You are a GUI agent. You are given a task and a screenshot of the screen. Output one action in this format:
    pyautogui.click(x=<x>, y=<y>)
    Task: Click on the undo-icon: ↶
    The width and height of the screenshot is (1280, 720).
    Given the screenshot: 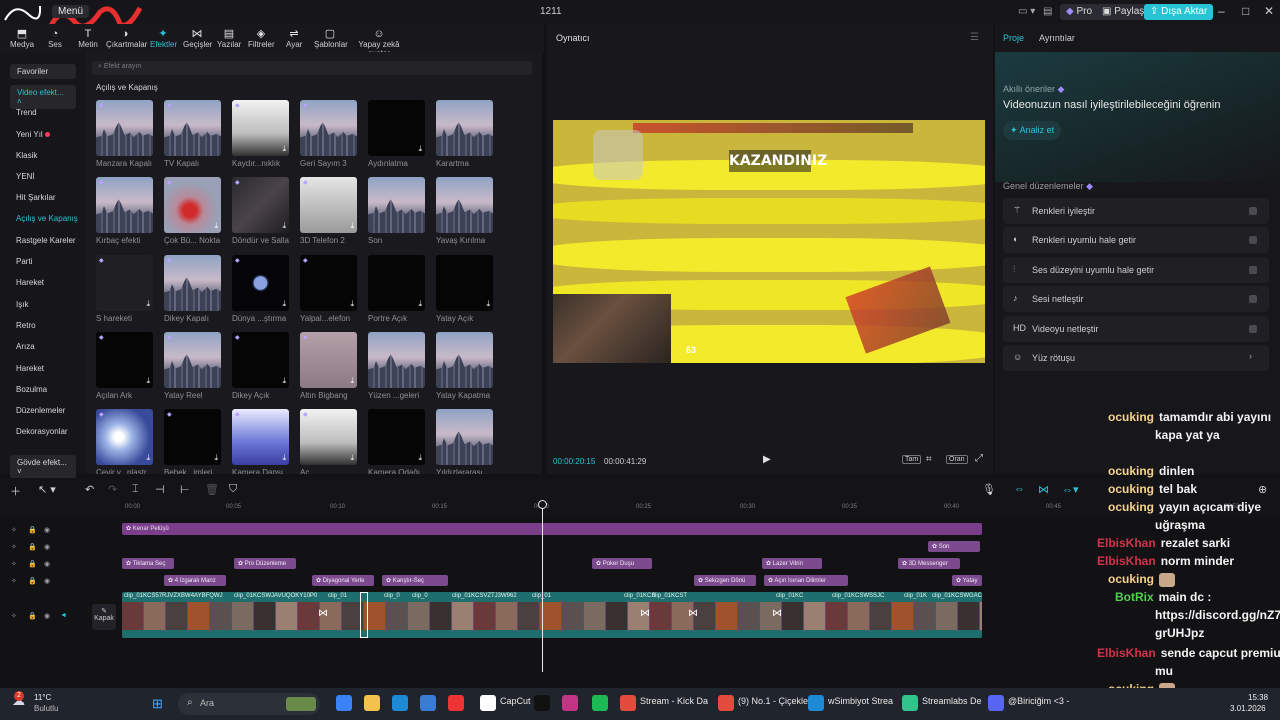 What is the action you would take?
    pyautogui.click(x=89, y=489)
    